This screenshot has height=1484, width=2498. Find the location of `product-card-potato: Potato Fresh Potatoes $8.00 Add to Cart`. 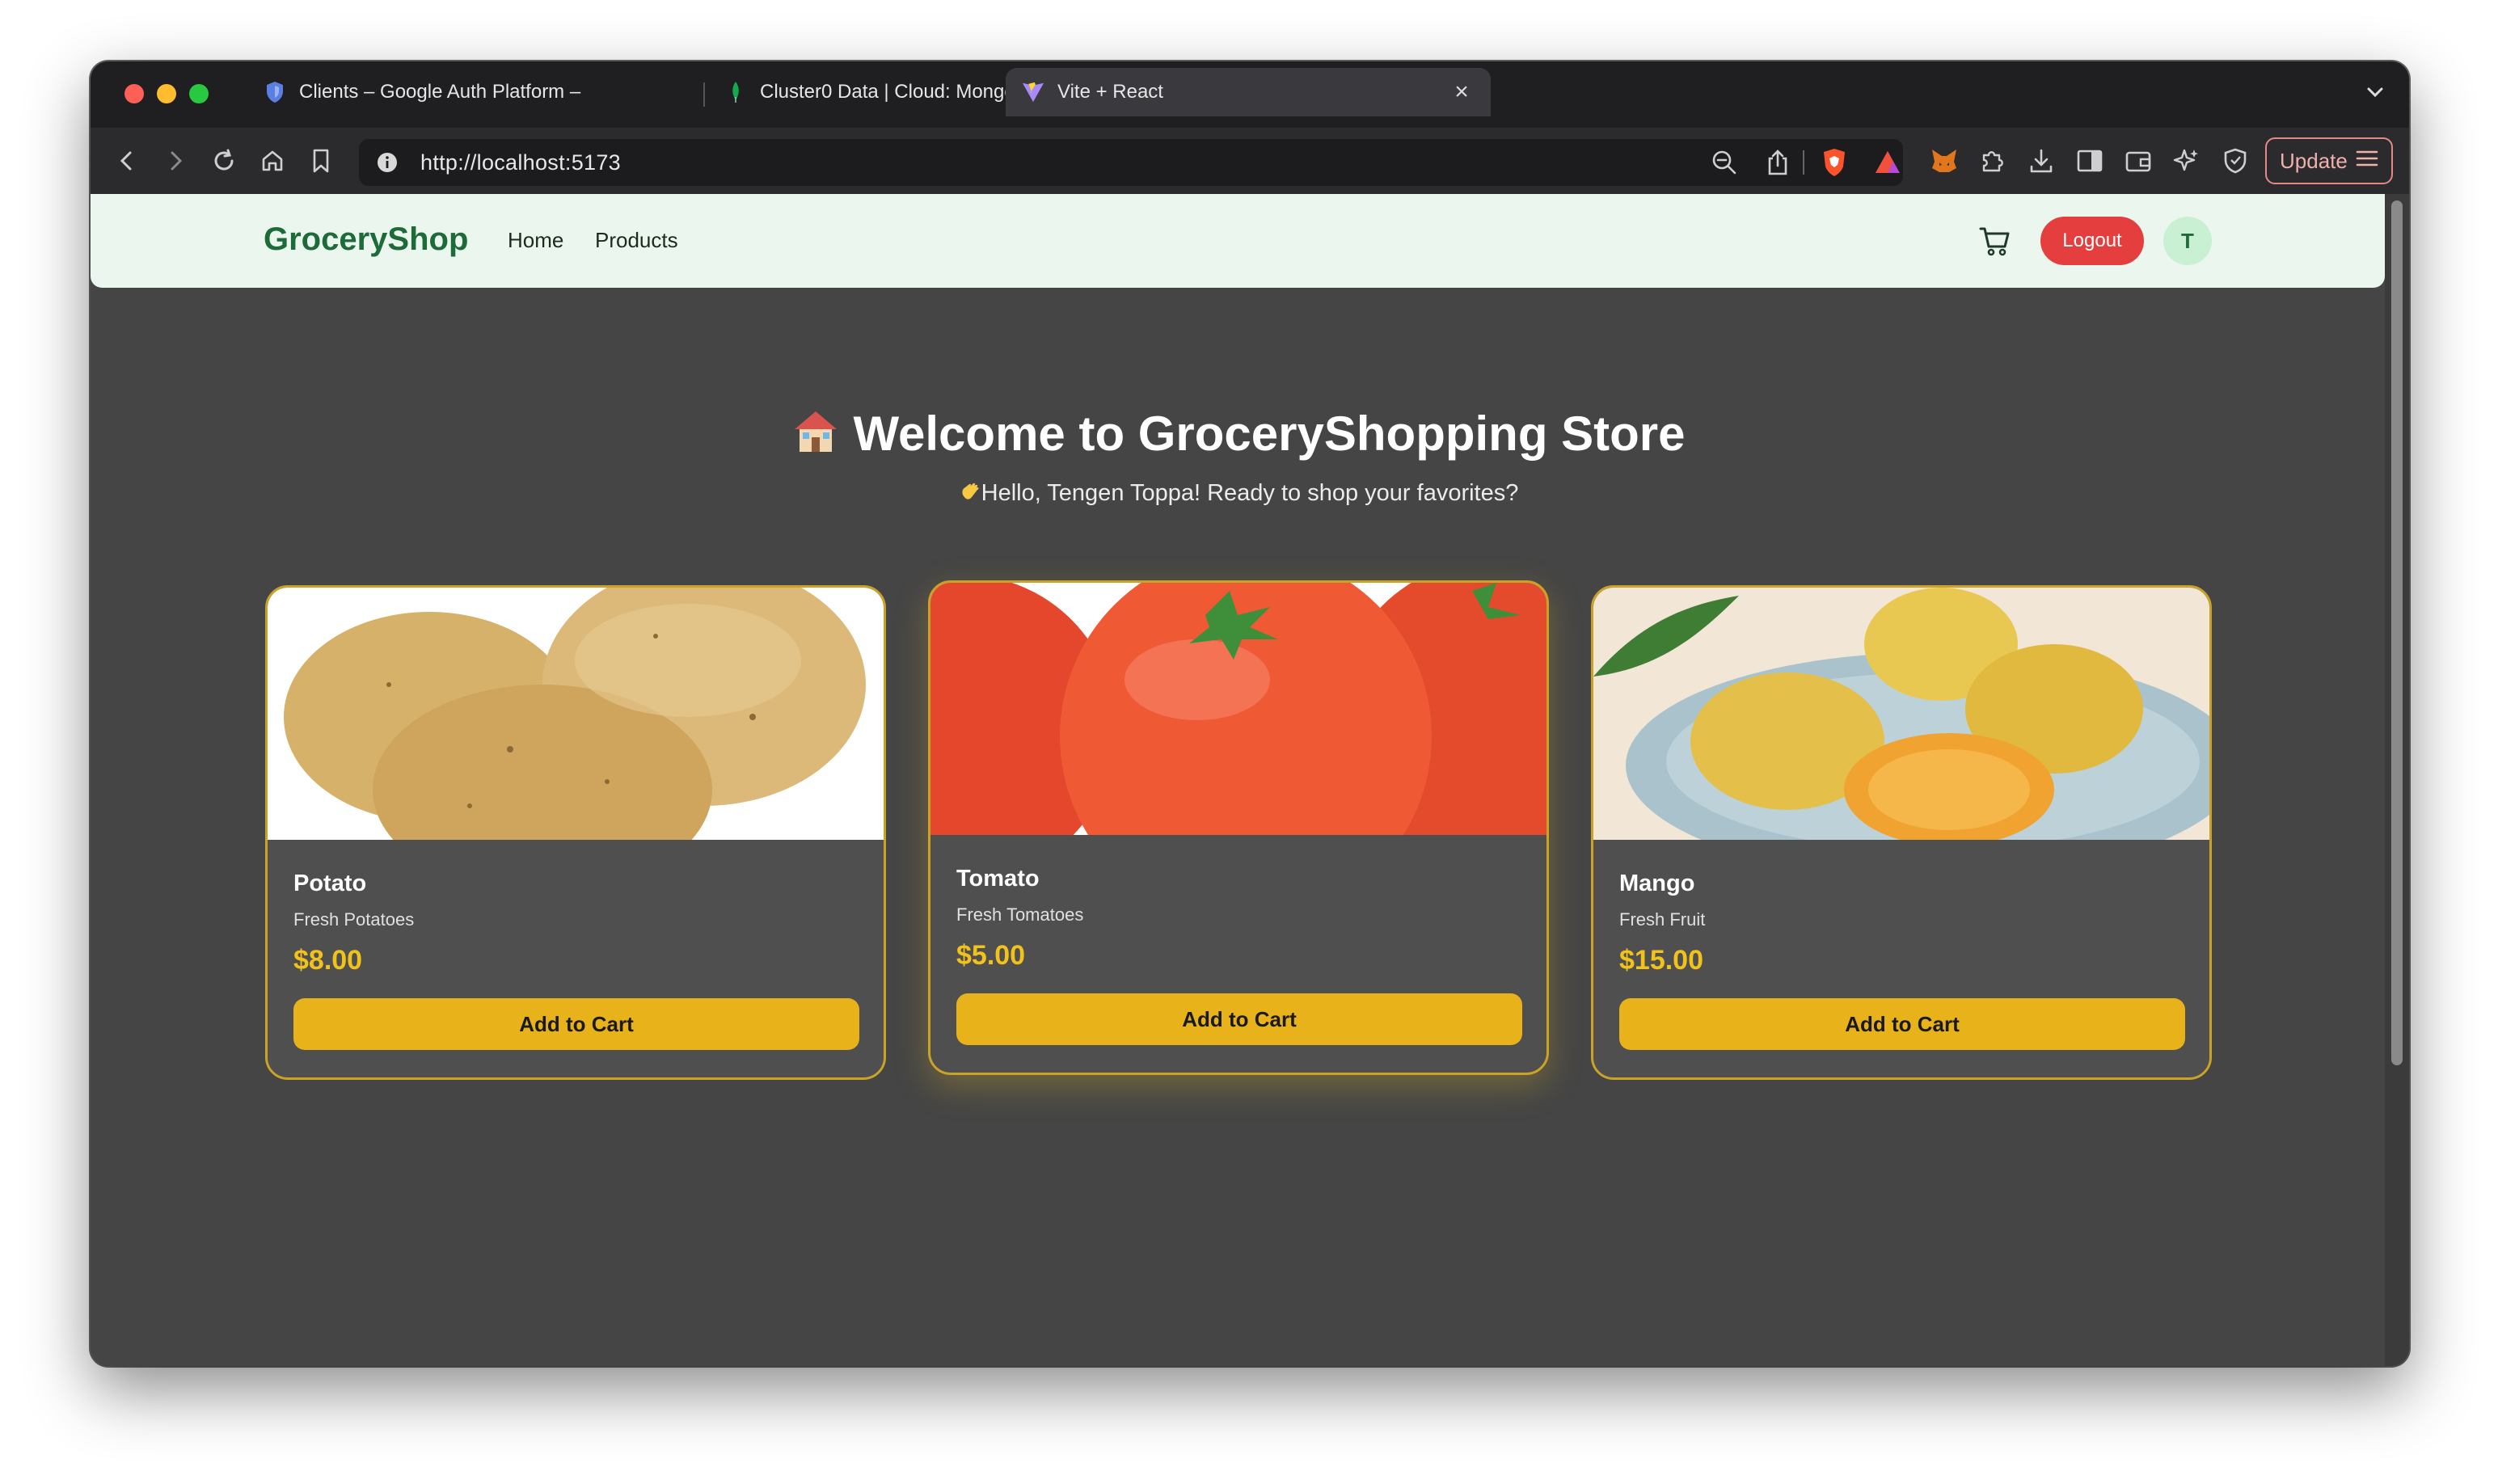

product-card-potato: Potato Fresh Potatoes $8.00 Add to Cart is located at coordinates (575, 832).